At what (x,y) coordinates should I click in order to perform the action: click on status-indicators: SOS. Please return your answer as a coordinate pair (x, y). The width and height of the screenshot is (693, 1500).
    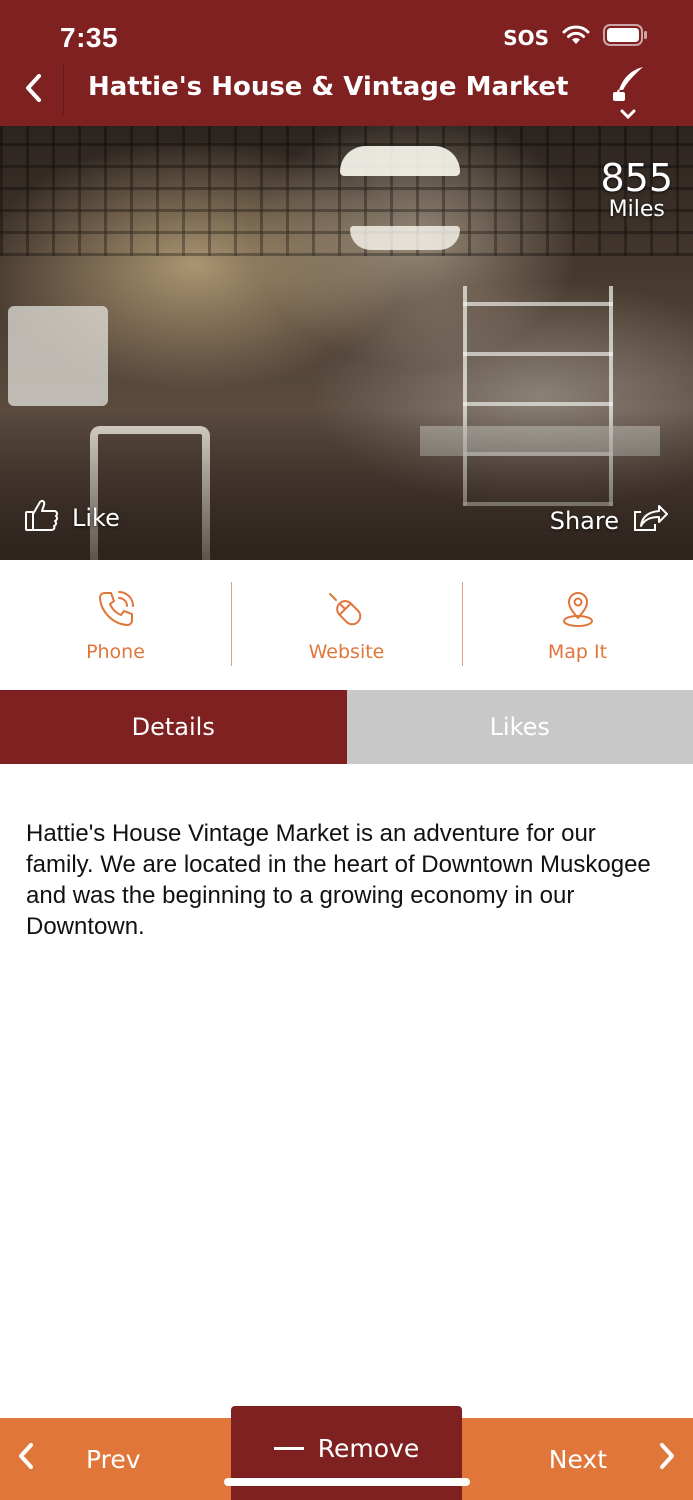
    Looking at the image, I should click on (576, 37).